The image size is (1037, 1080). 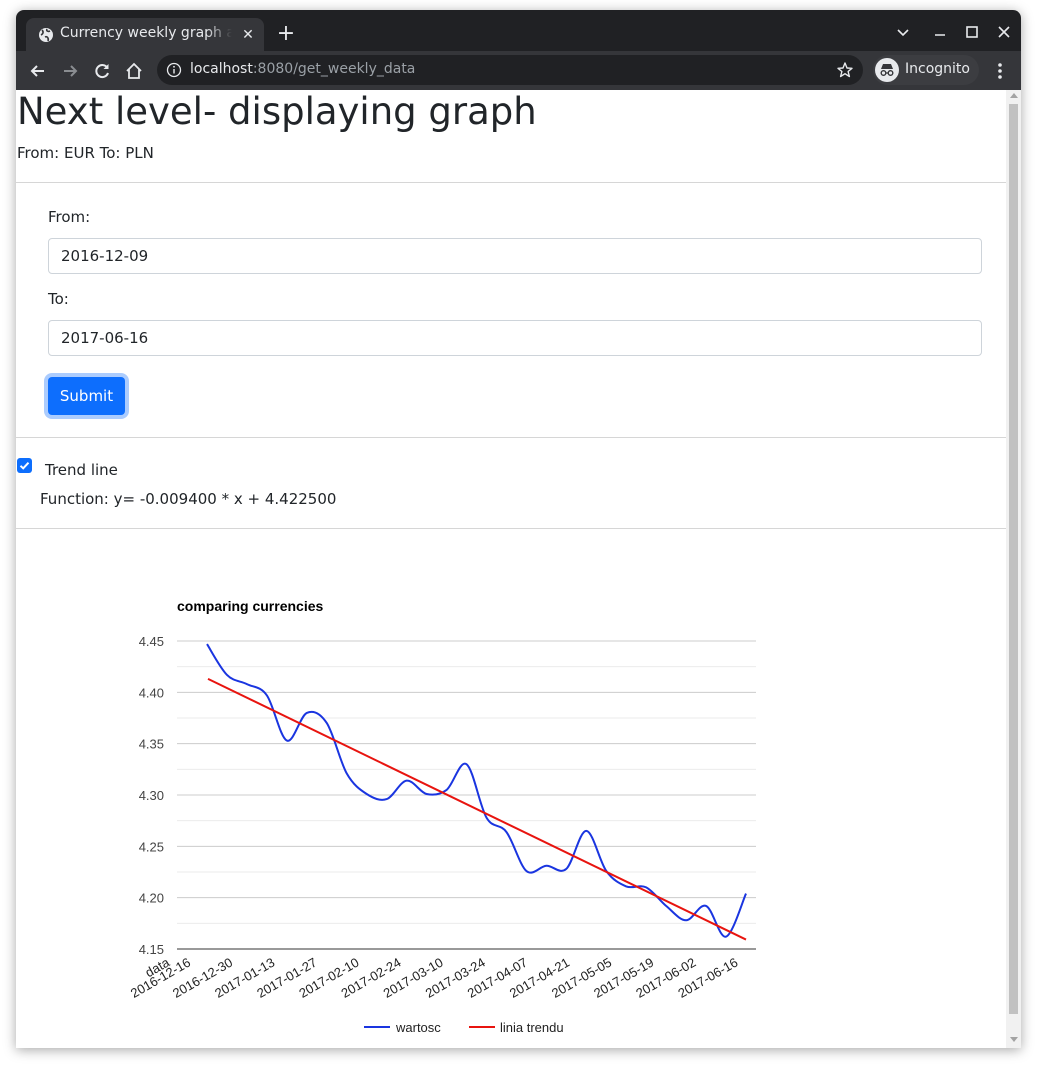 What do you see at coordinates (418, 1027) in the screenshot?
I see `legend-label-wartosc: wartosc` at bounding box center [418, 1027].